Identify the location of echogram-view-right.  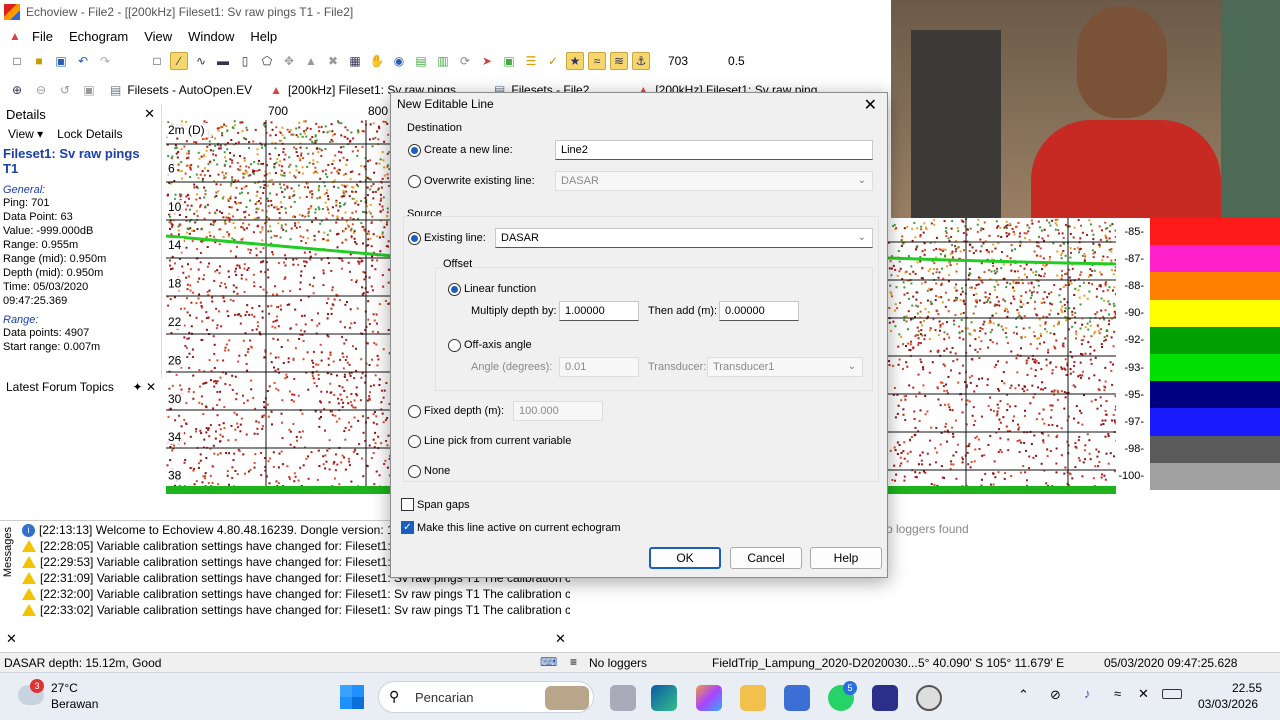
(1002, 357).